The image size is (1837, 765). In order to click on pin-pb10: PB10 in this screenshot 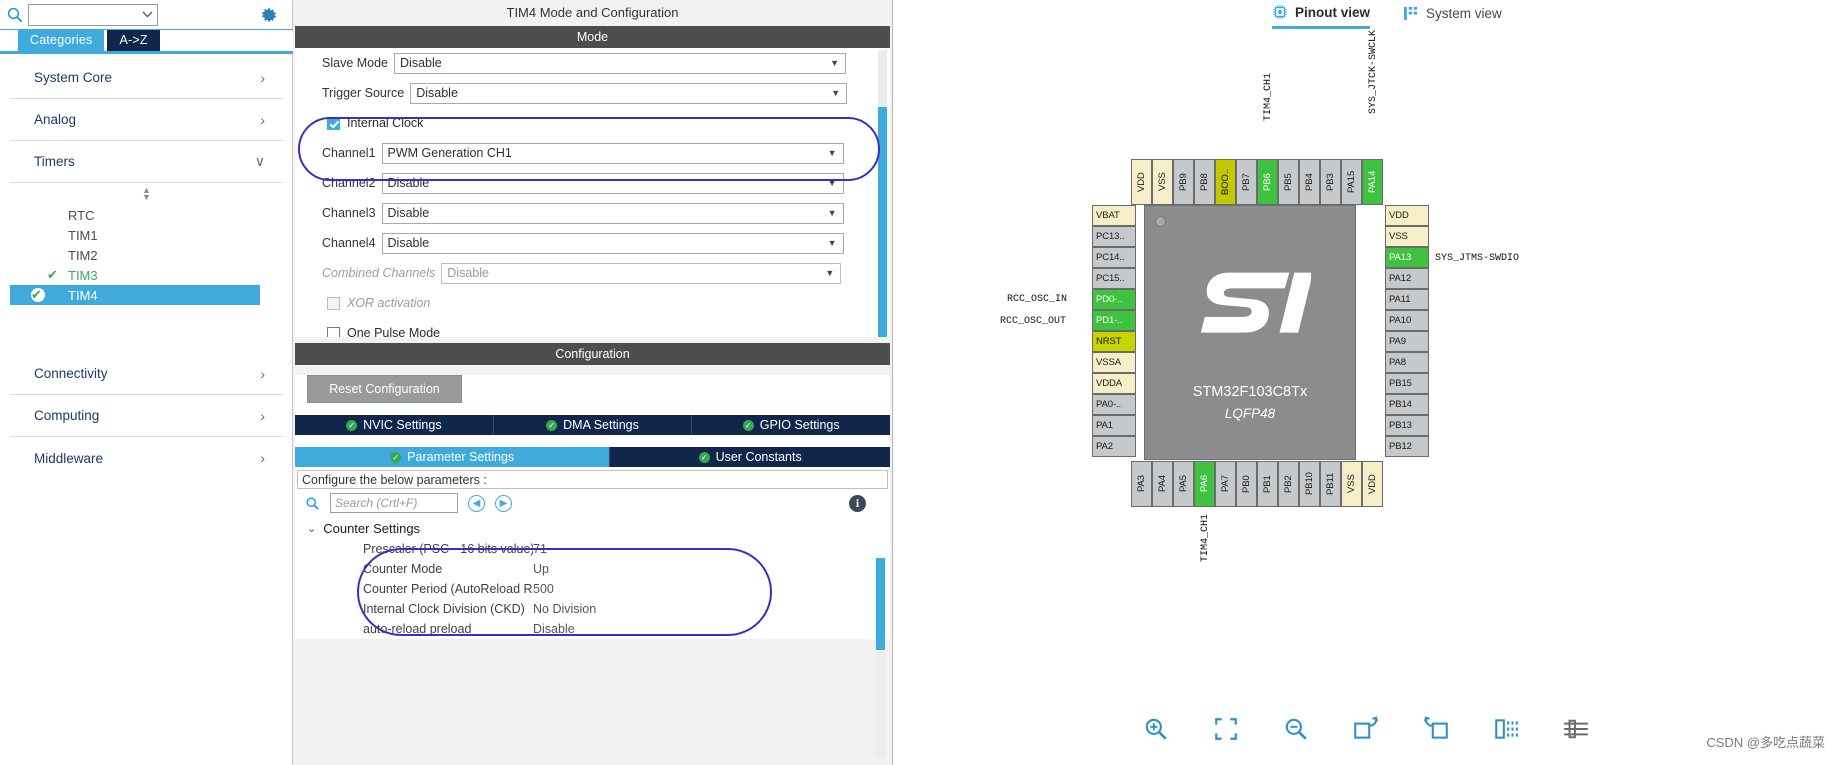, I will do `click(1309, 484)`.